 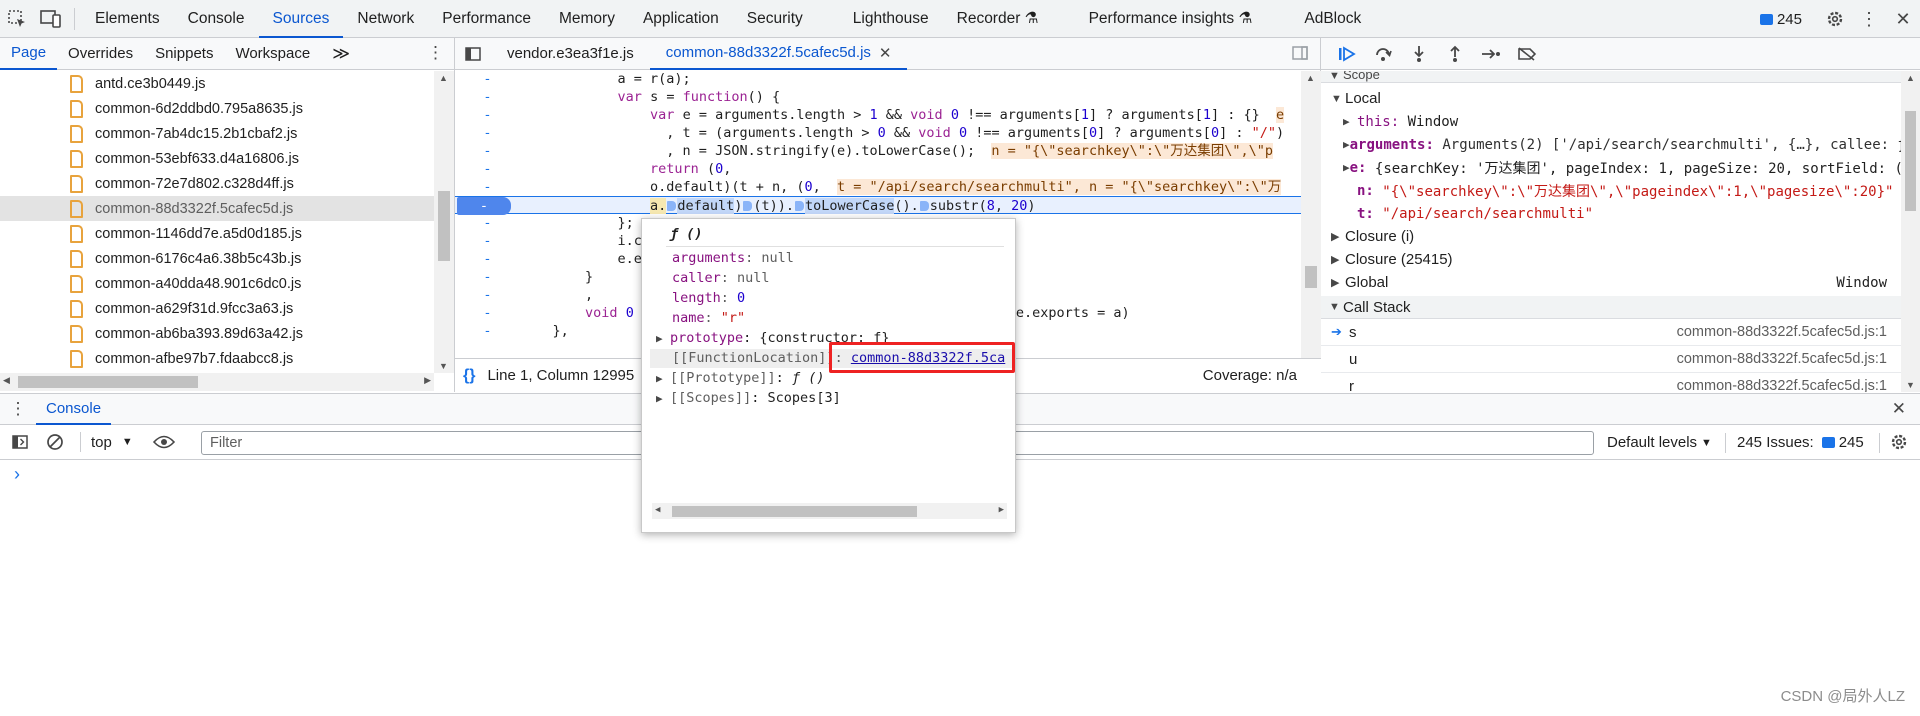 I want to click on prop-name: name: "r", so click(x=708, y=318).